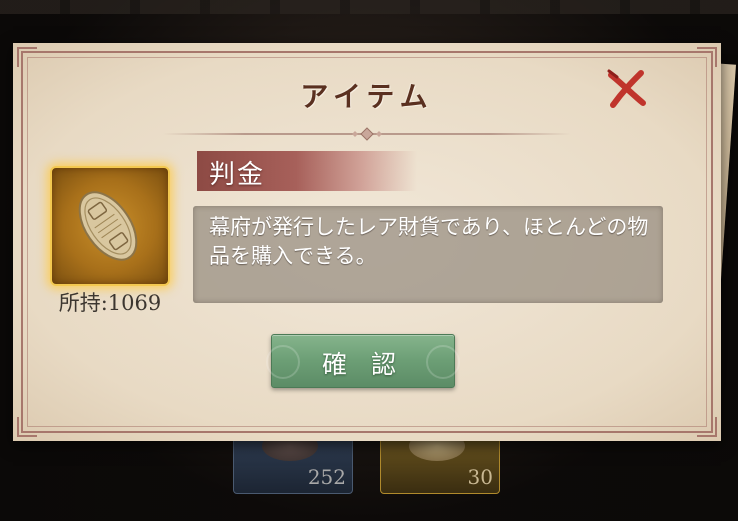 The height and width of the screenshot is (521, 738). Describe the element at coordinates (110, 303) in the screenshot. I see `owned-count: 所持:1069` at that location.